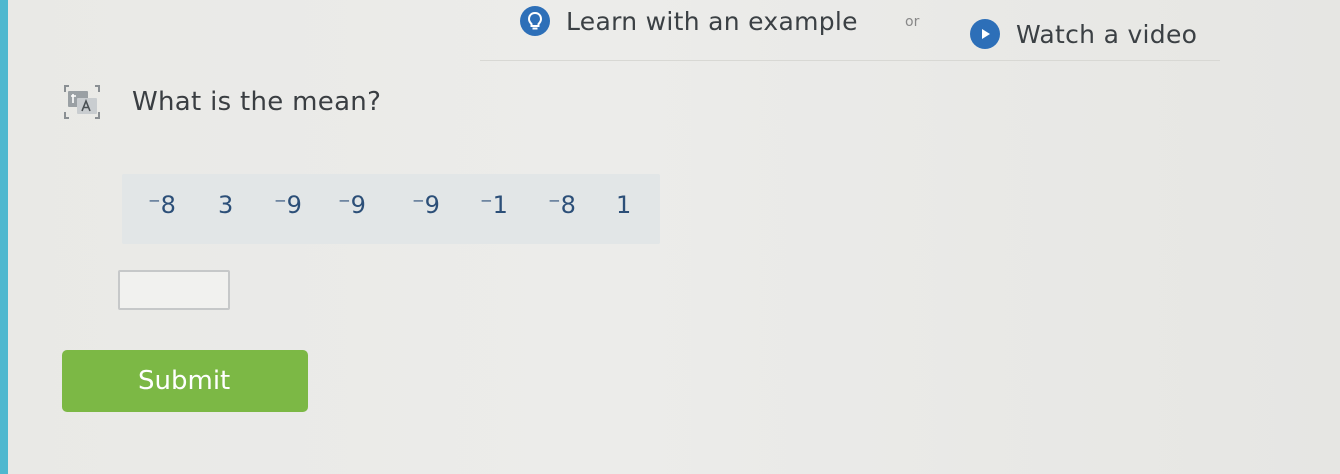 Image resolution: width=1340 pixels, height=474 pixels. I want to click on watch-video-link: Watch a video, so click(1083, 34).